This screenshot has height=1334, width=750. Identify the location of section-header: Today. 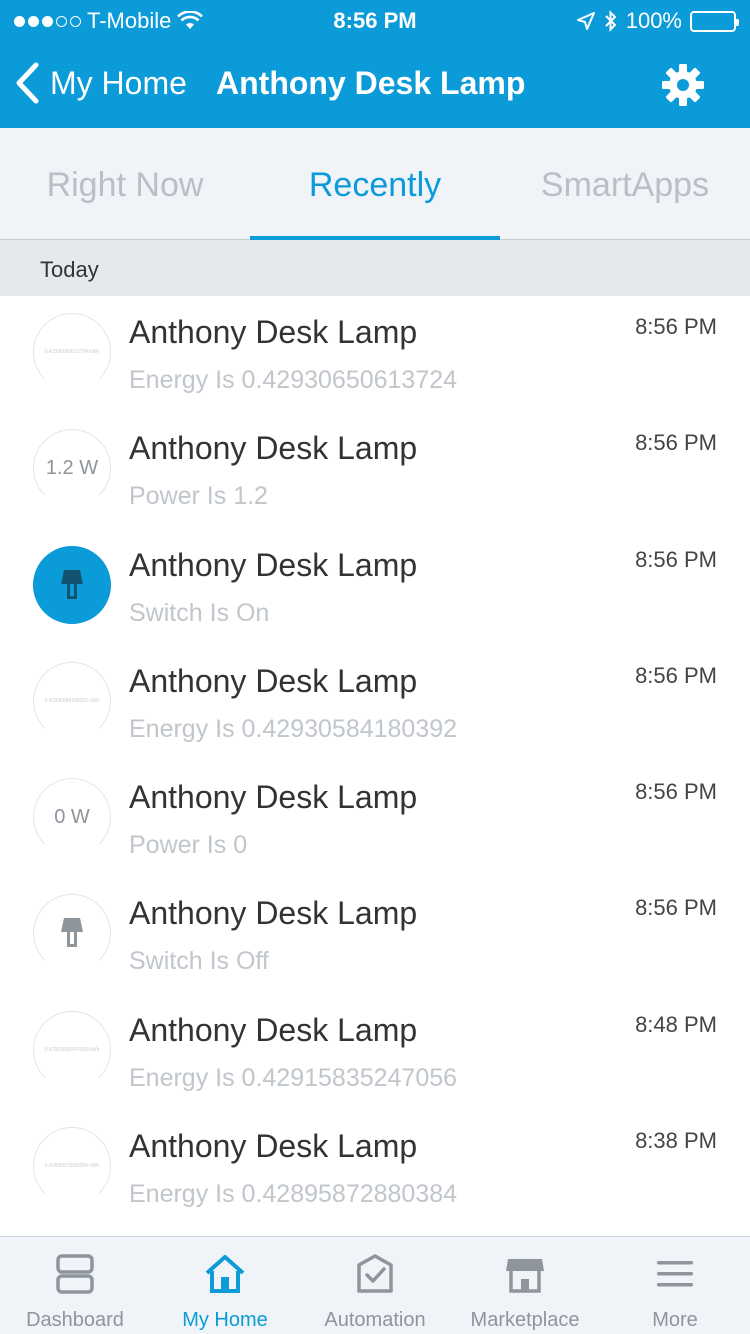
(375, 268).